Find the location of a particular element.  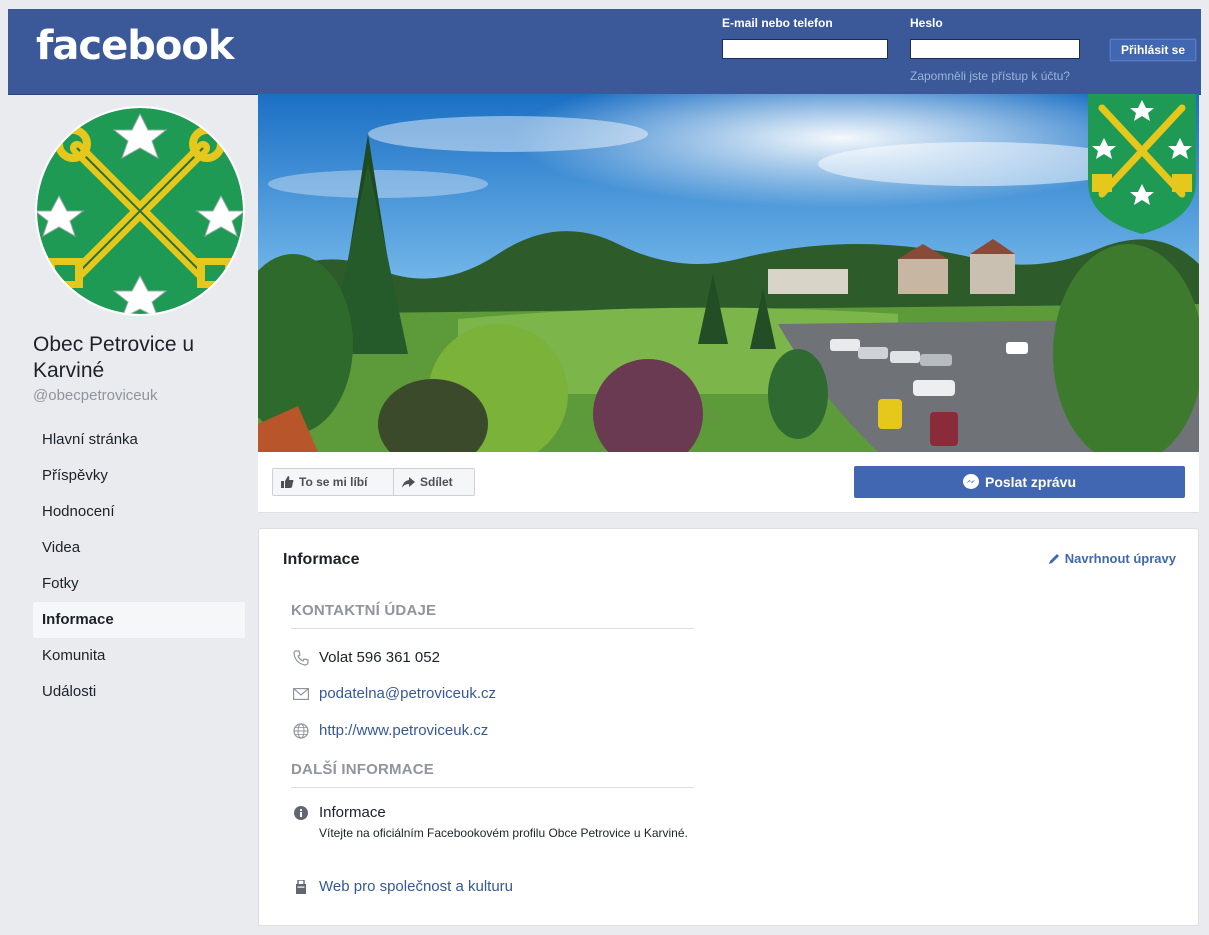

thumbs-up-icon is located at coordinates (287, 482).